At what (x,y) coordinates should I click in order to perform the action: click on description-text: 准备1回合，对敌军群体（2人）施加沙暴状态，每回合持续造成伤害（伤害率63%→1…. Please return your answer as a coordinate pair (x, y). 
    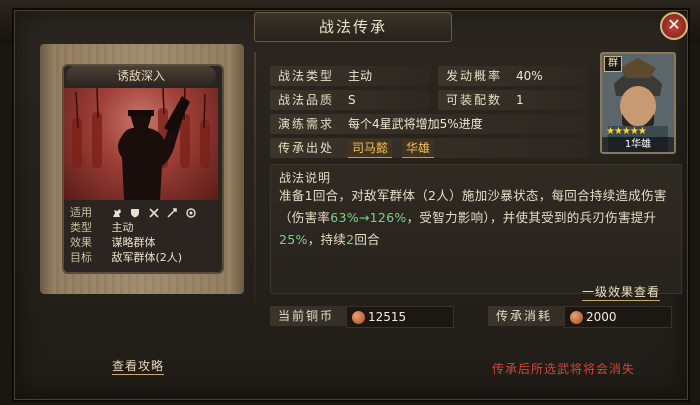
    Looking at the image, I should click on (477, 218).